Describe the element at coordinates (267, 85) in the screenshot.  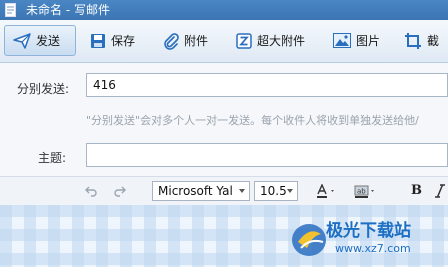
I see `recipients-field: 416` at that location.